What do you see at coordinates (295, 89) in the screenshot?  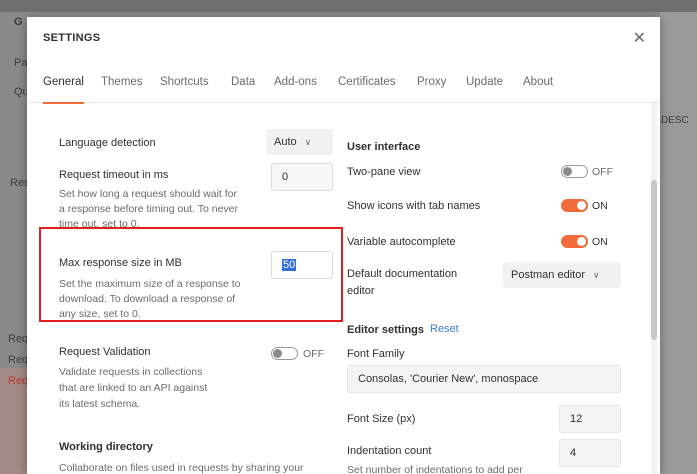 I see `tab-add-ons: Add-ons` at bounding box center [295, 89].